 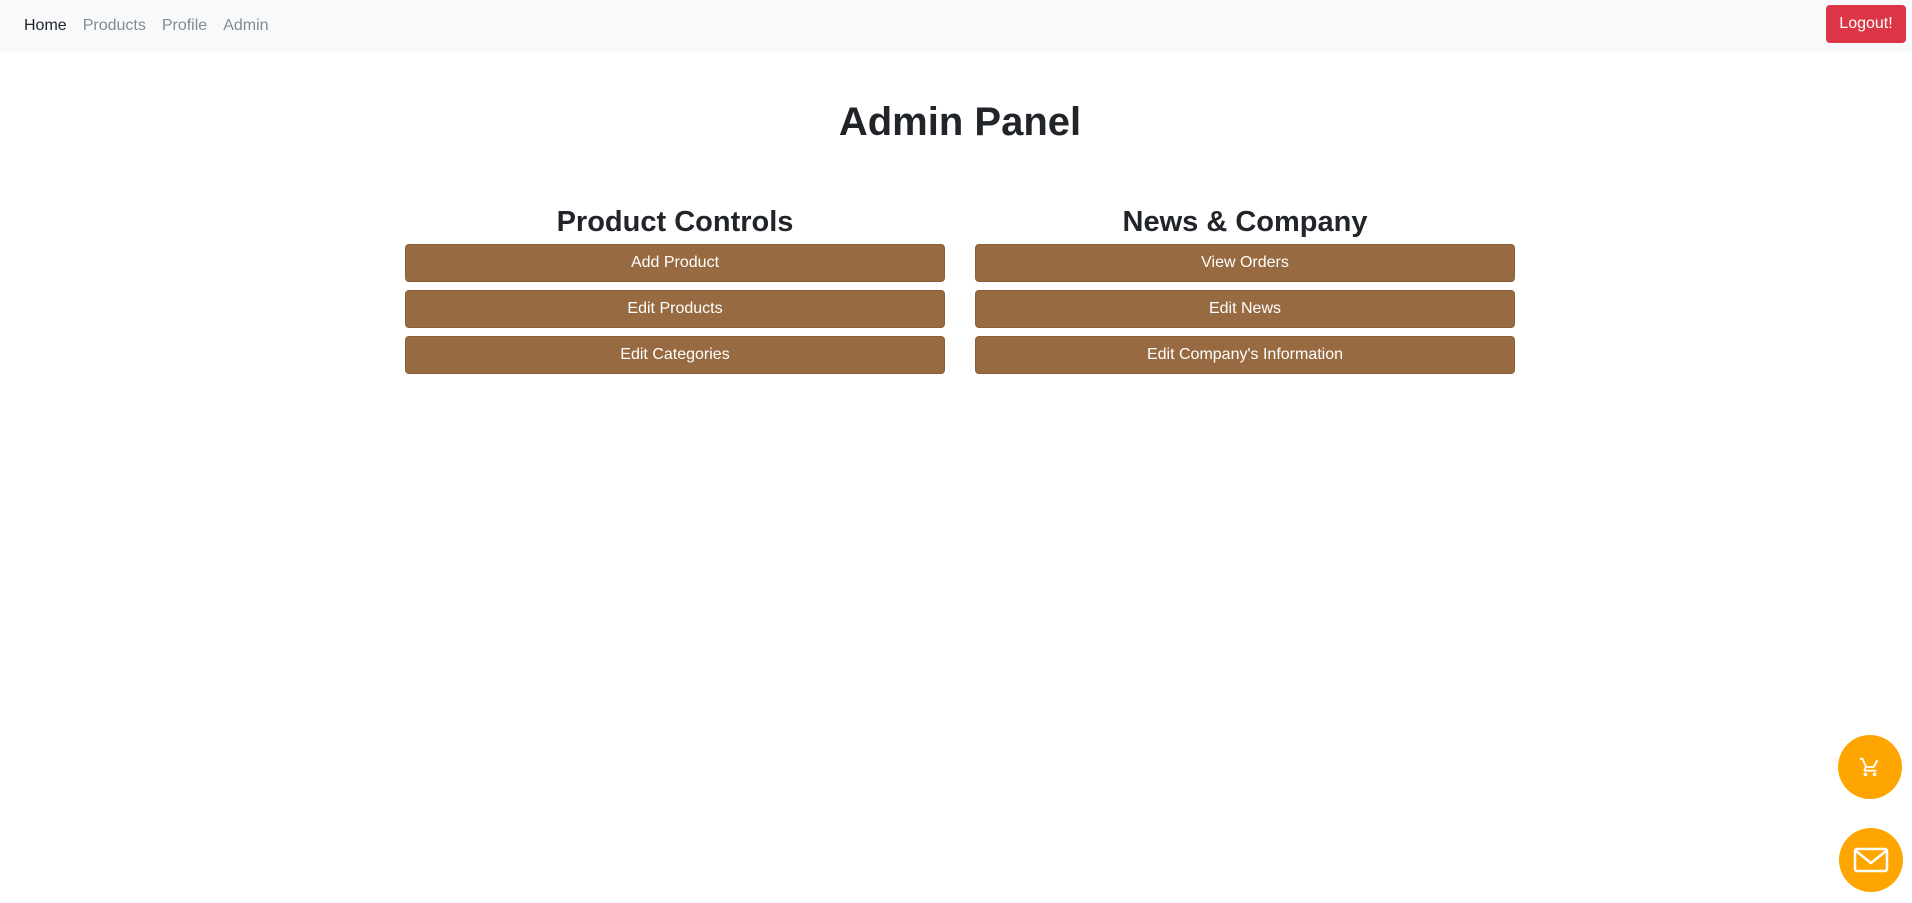 What do you see at coordinates (1245, 309) in the screenshot?
I see `edit-news-button: Edit News` at bounding box center [1245, 309].